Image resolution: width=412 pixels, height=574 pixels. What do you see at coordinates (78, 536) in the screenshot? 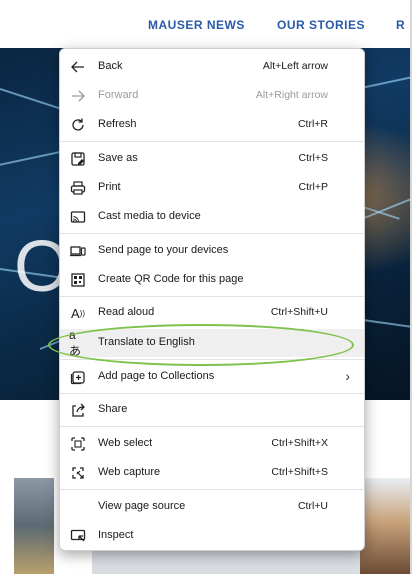
I see `inspect-icon` at bounding box center [78, 536].